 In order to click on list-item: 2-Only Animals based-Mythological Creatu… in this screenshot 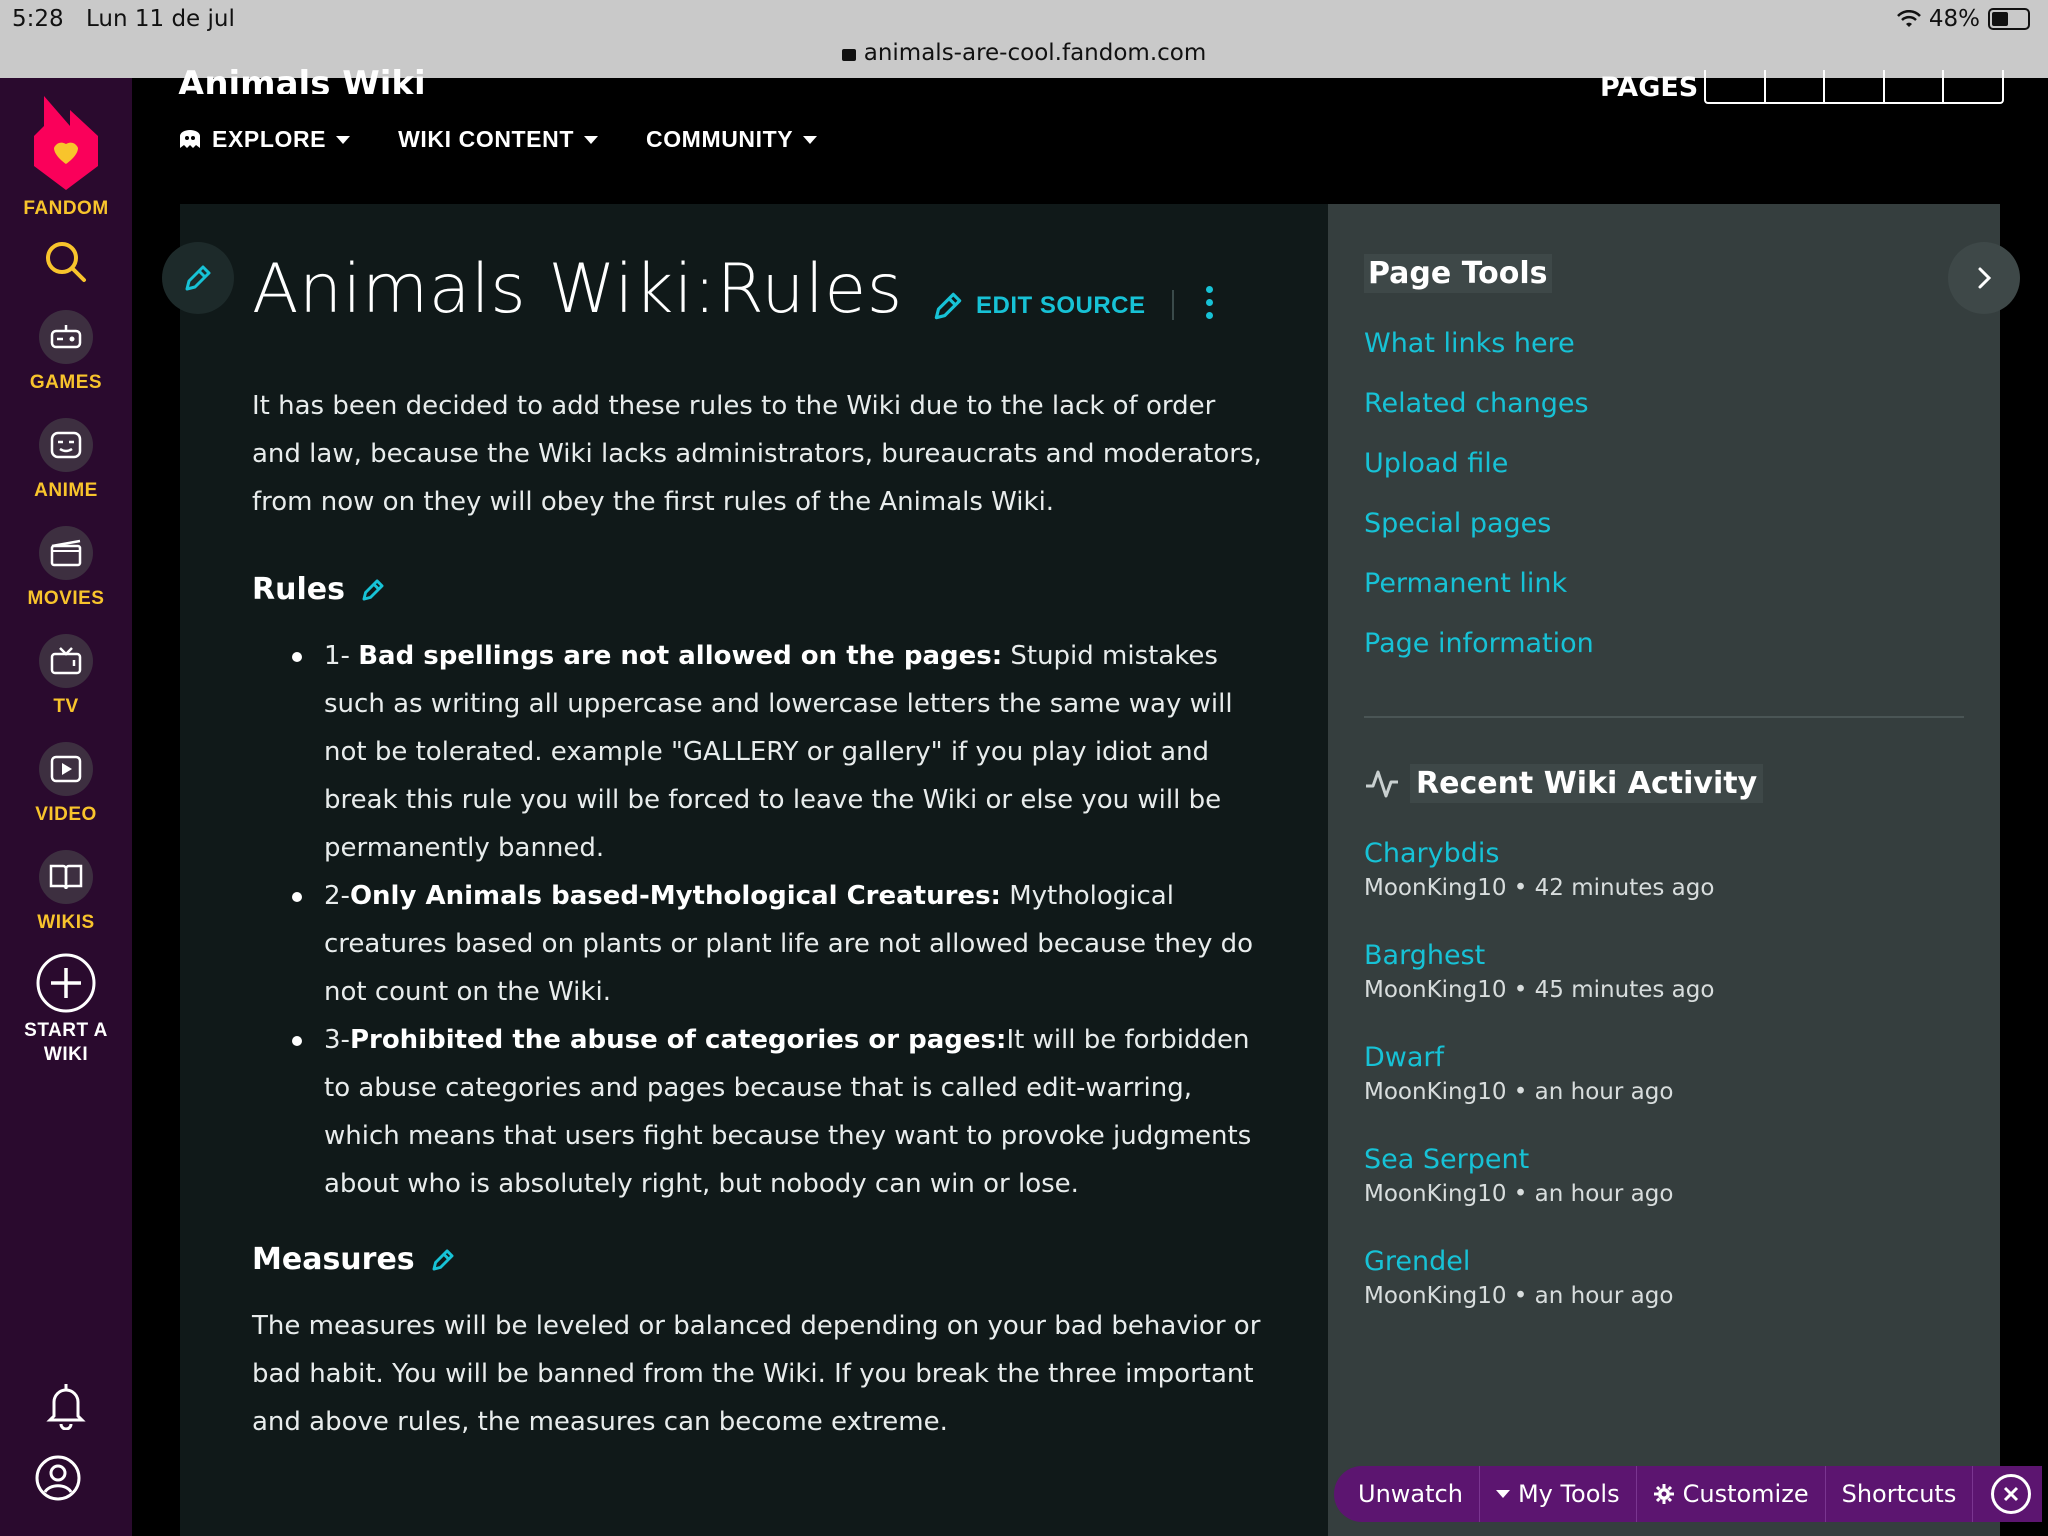, I will do `click(757, 944)`.